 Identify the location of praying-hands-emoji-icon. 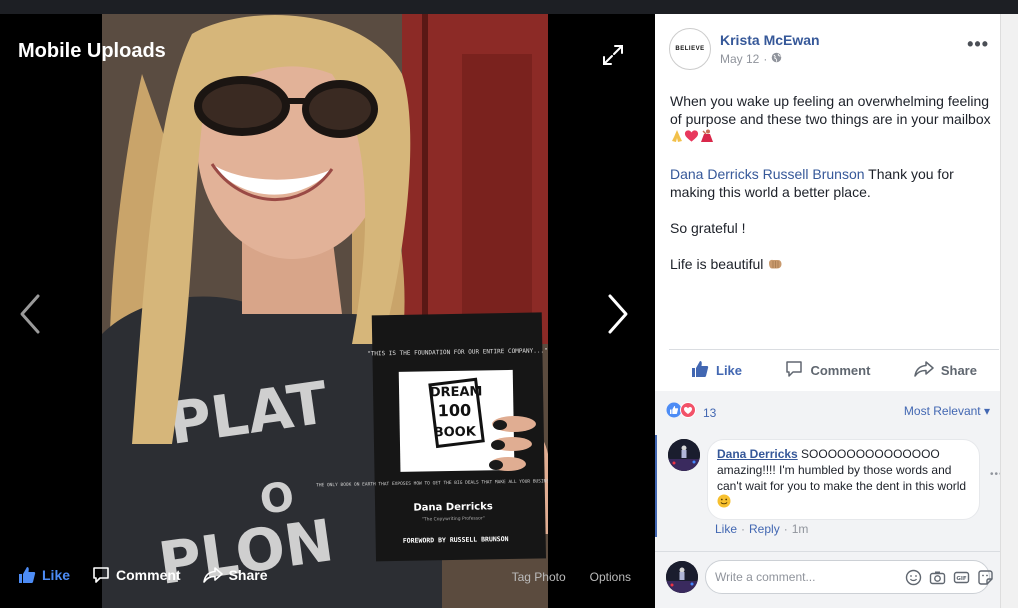
(677, 138).